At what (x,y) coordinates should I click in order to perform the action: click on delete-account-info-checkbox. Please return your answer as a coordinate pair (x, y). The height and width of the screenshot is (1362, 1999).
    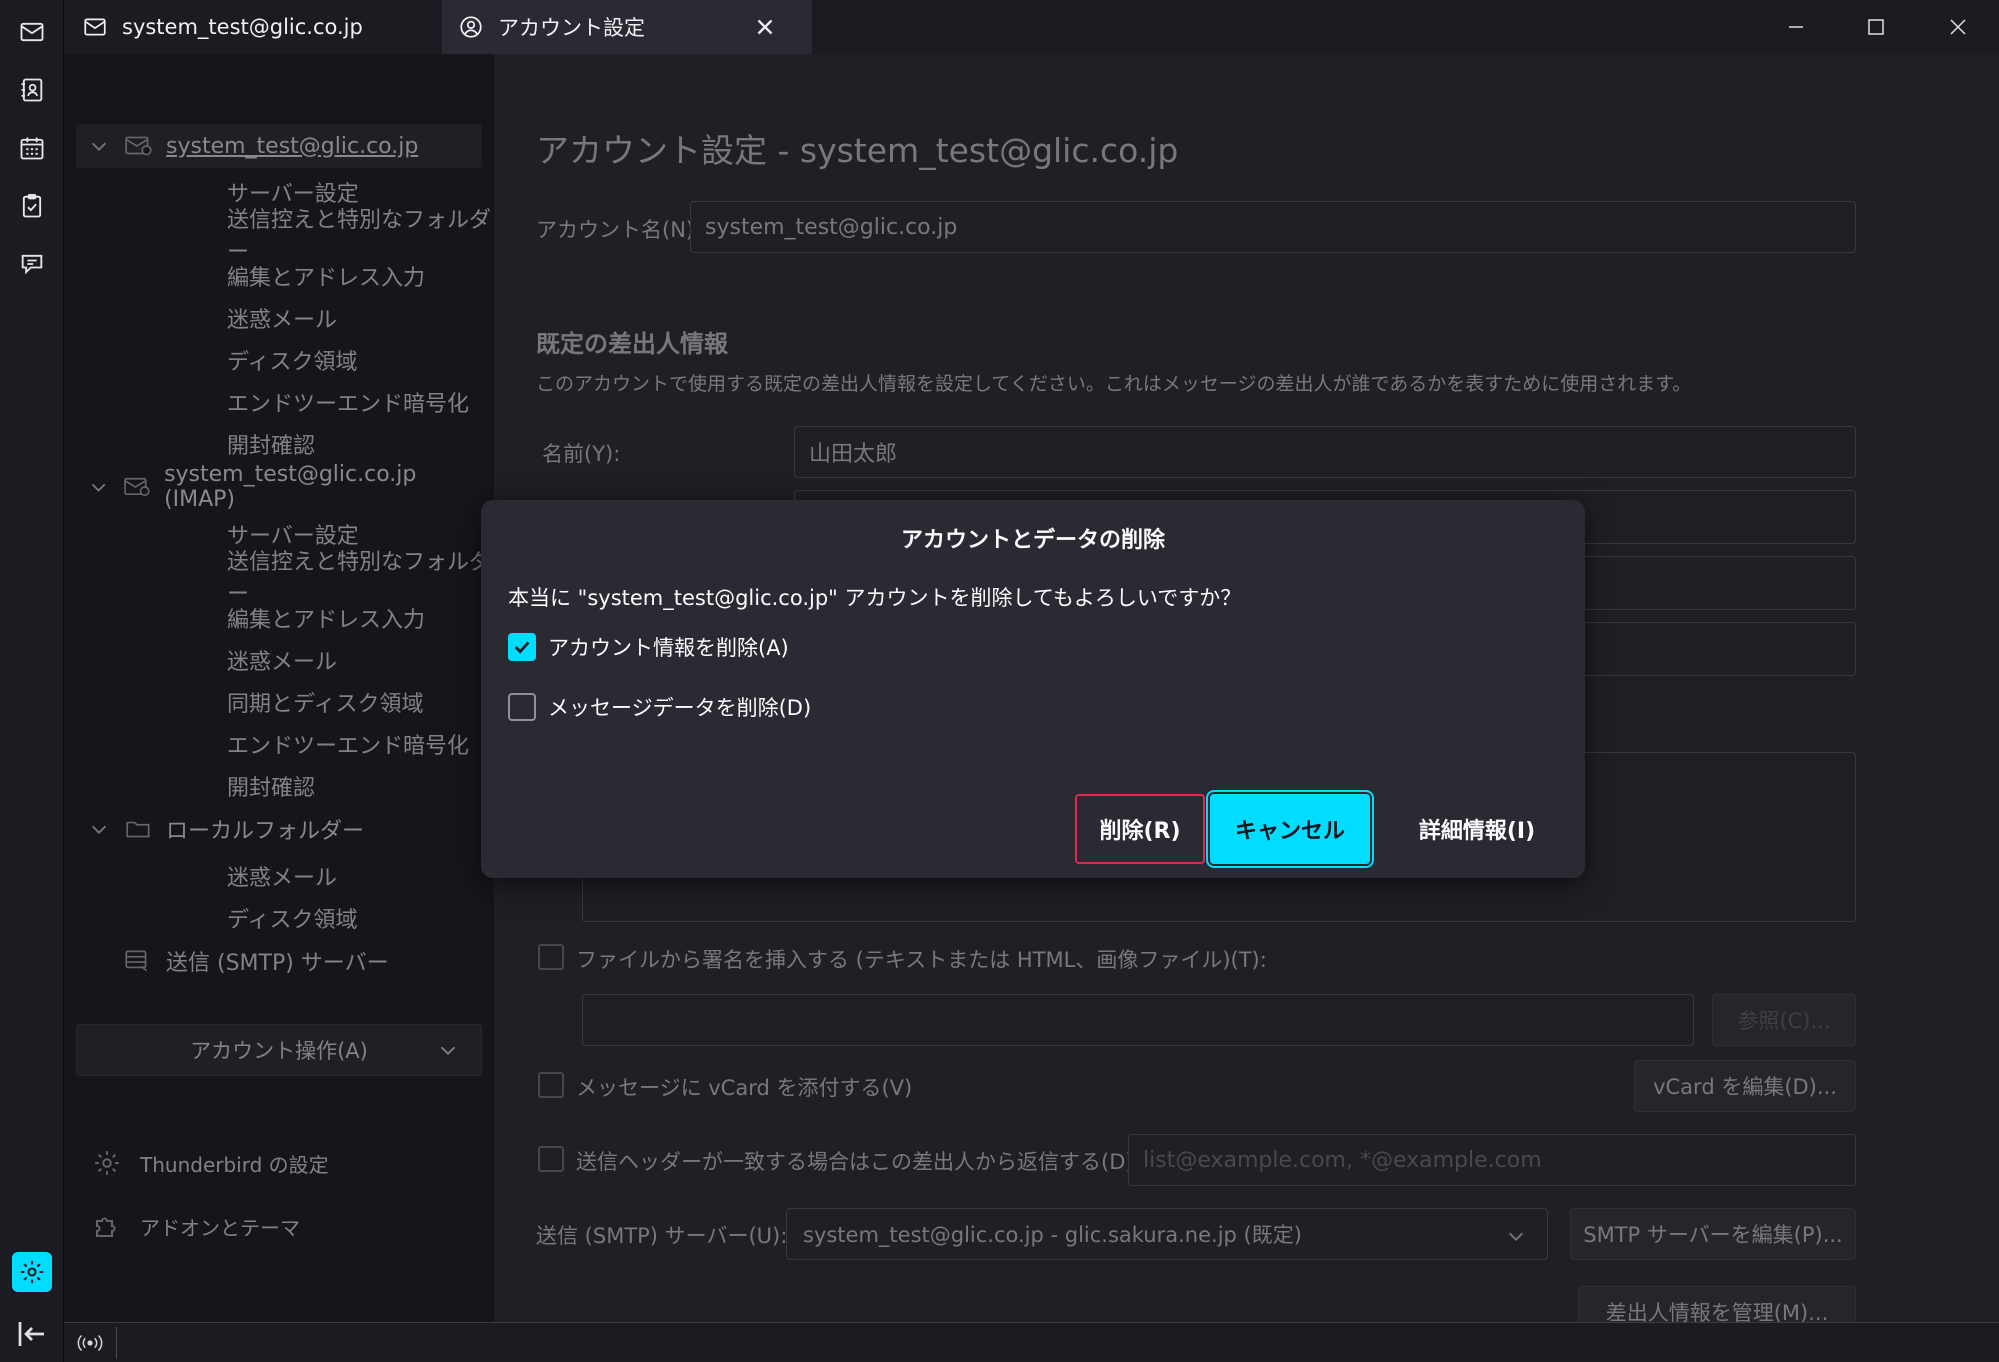
    Looking at the image, I should click on (522, 647).